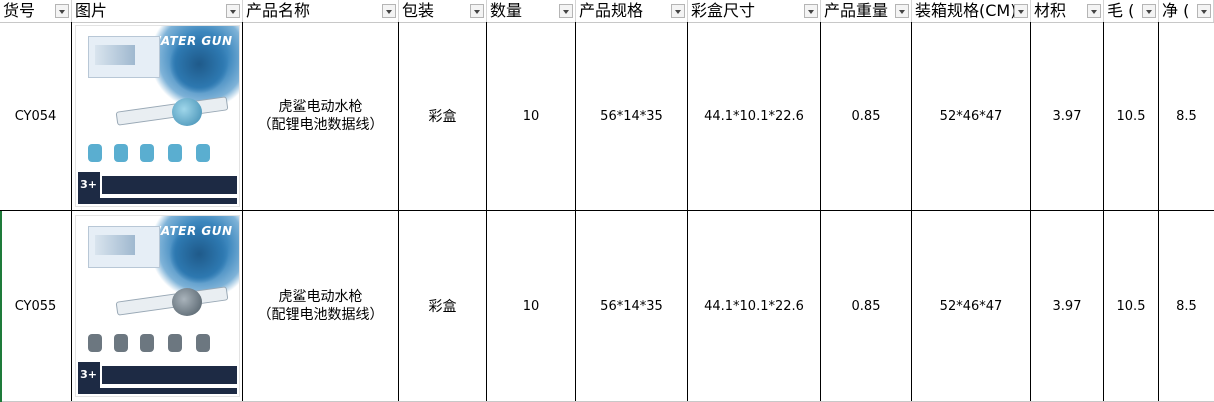 The image size is (1214, 402). Describe the element at coordinates (1067, 11) in the screenshot. I see `header-volume: 材积` at that location.